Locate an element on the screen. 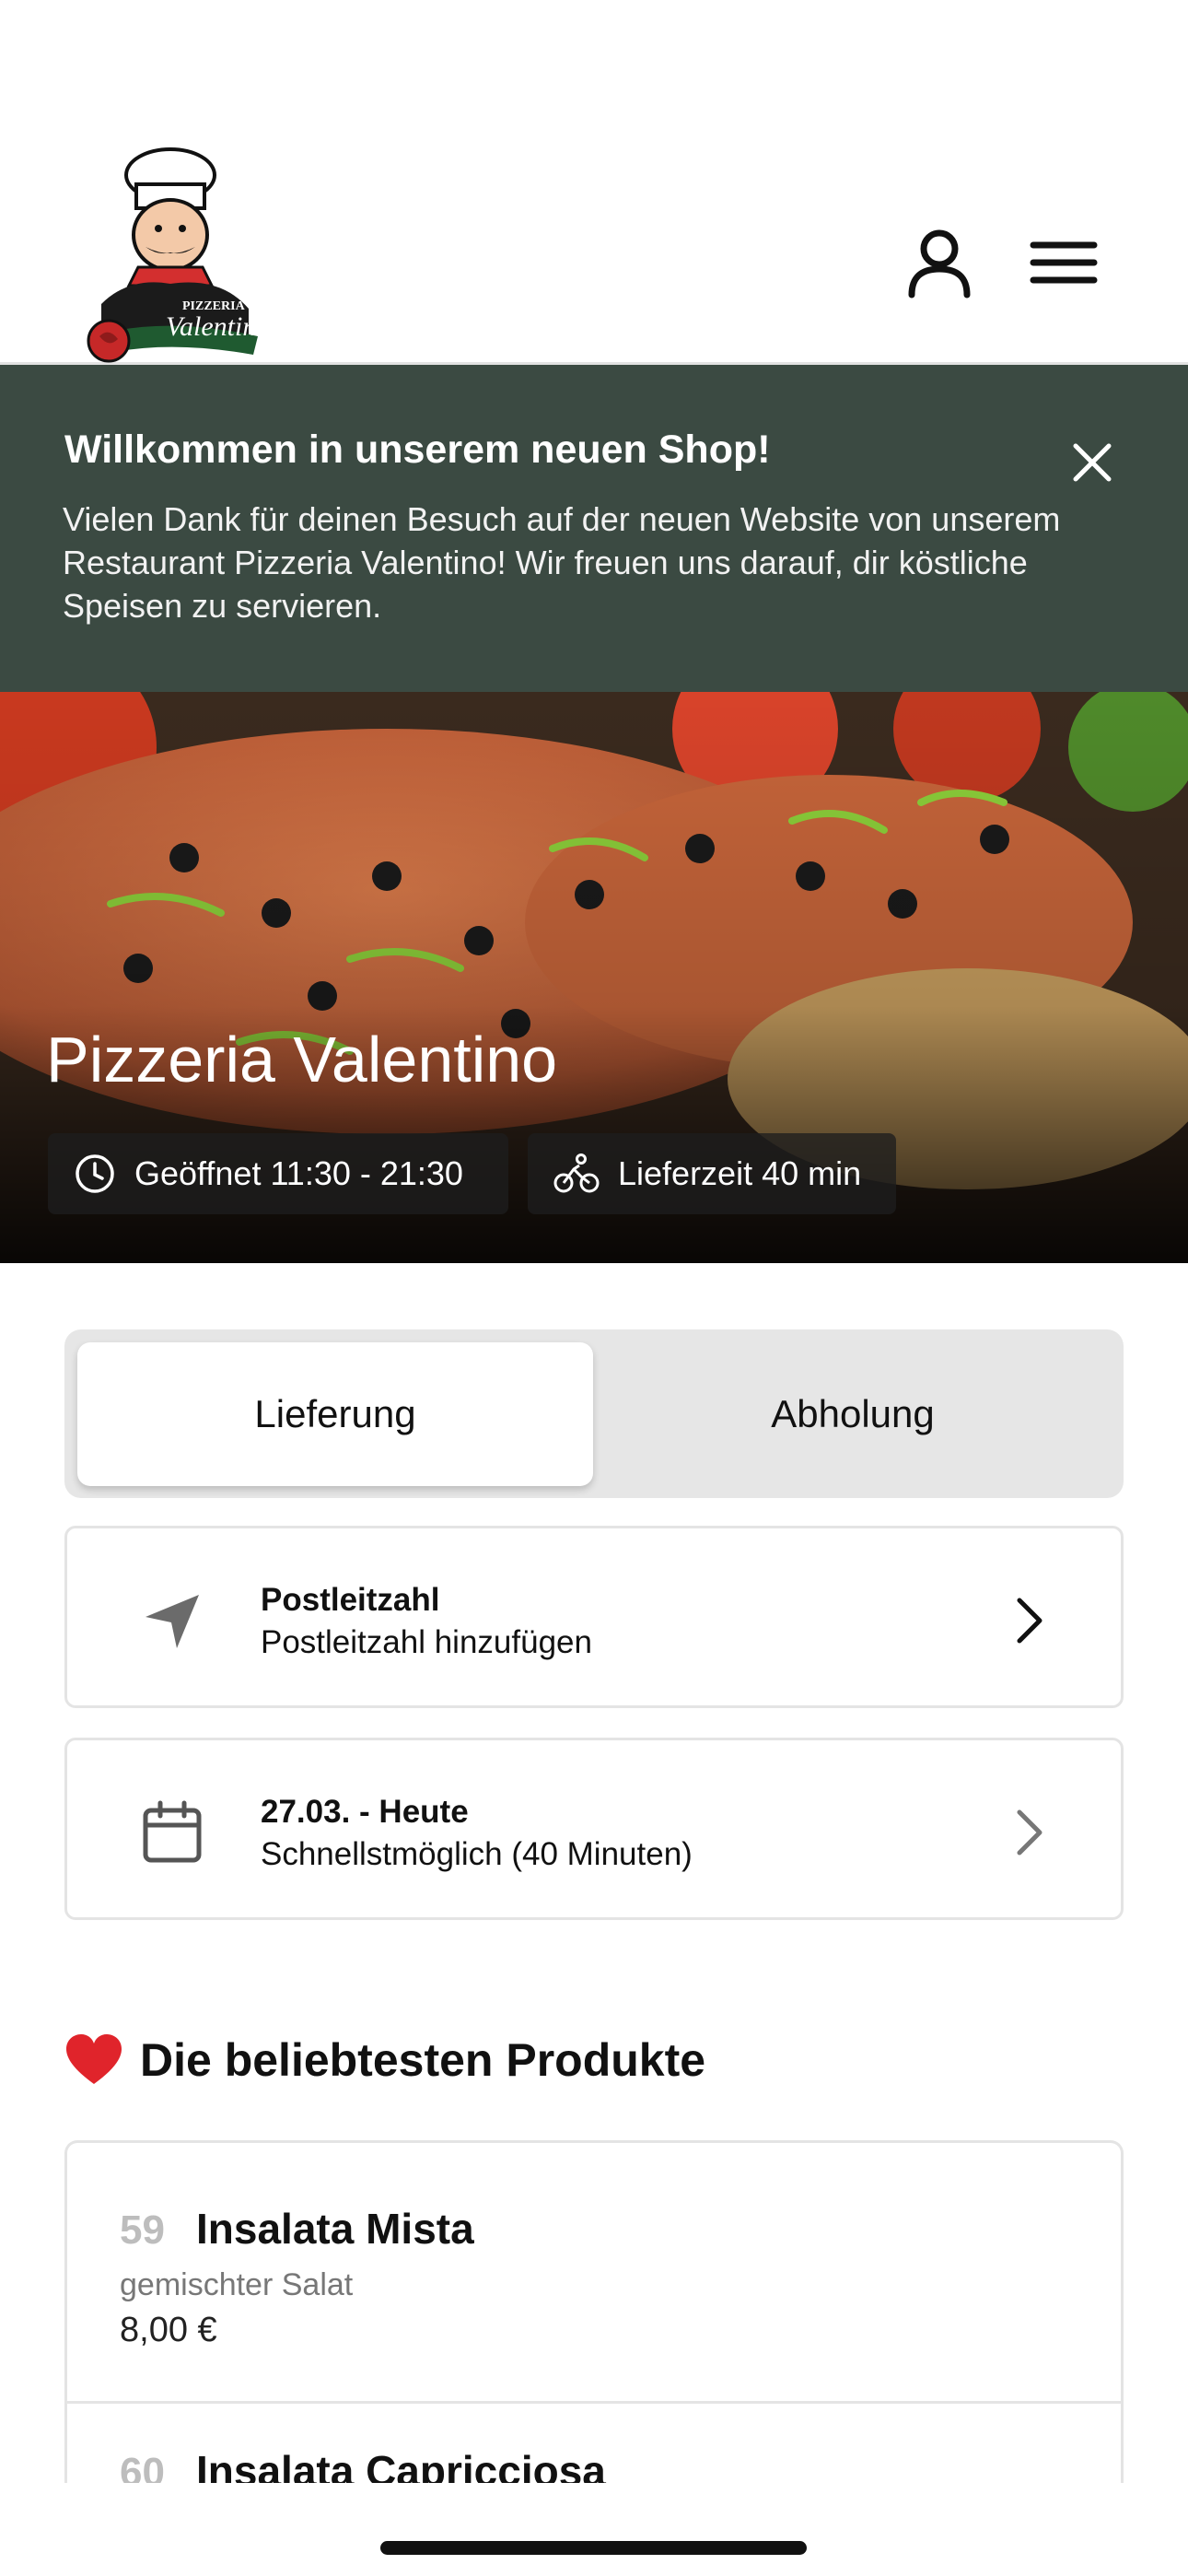 This screenshot has width=1188, height=2576. bottom-safe-area is located at coordinates (594, 2529).